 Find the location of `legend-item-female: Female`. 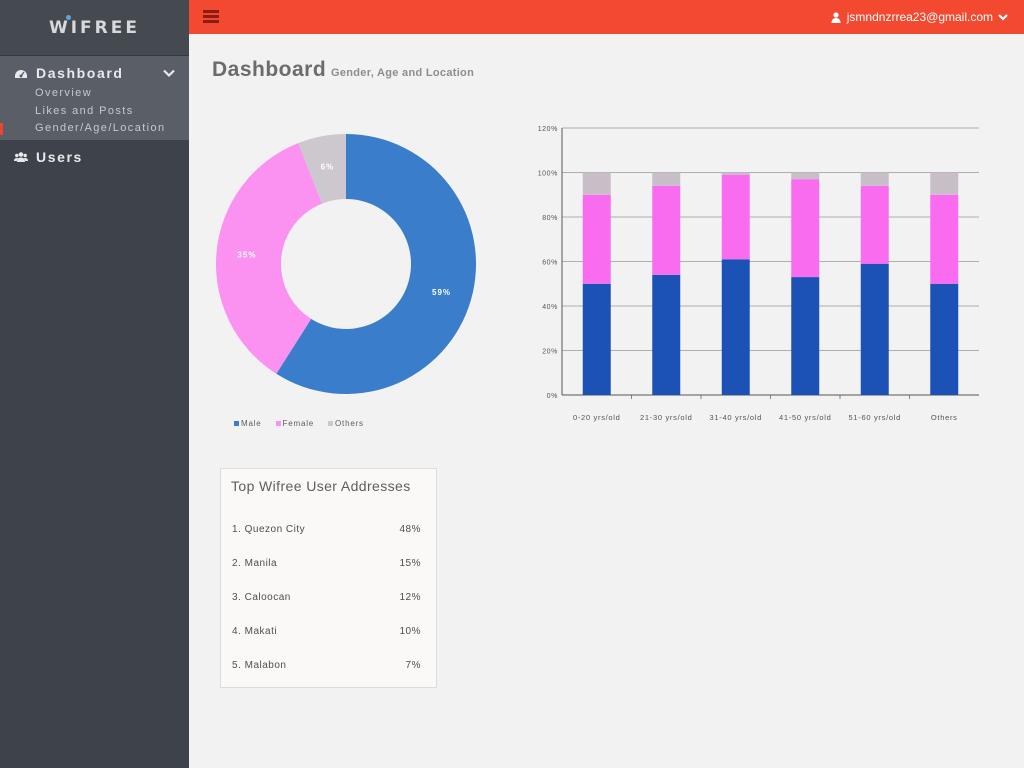

legend-item-female: Female is located at coordinates (295, 423).